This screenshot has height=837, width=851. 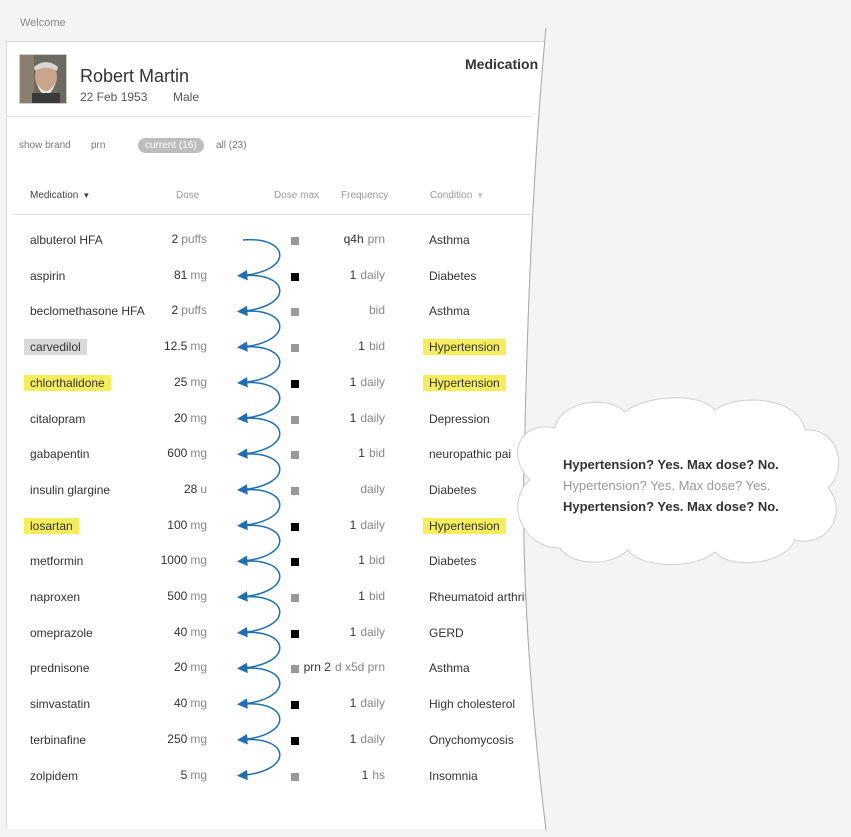 I want to click on condition: Hypertension, so click(x=464, y=382).